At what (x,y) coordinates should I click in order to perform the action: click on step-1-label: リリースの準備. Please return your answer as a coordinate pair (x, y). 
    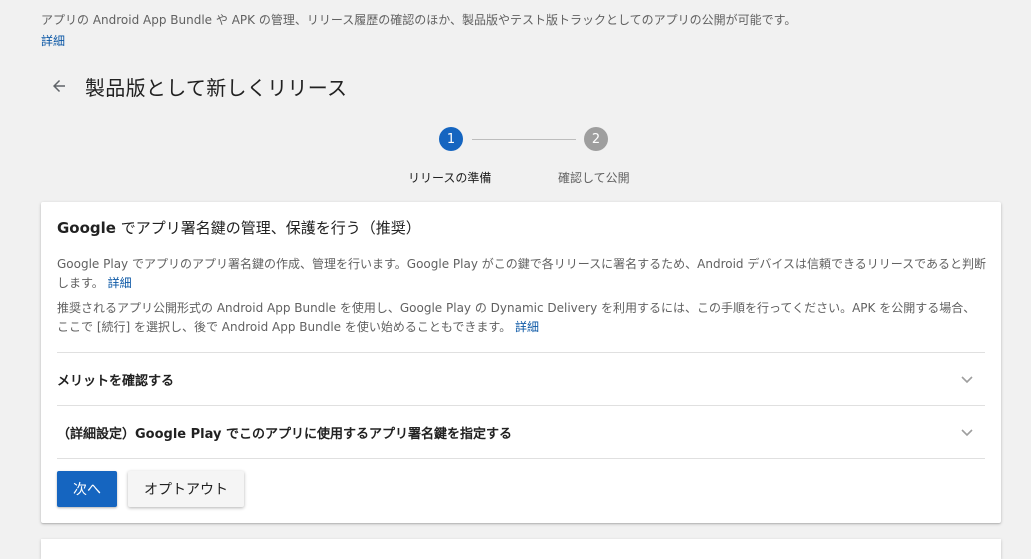
    Looking at the image, I should click on (450, 178).